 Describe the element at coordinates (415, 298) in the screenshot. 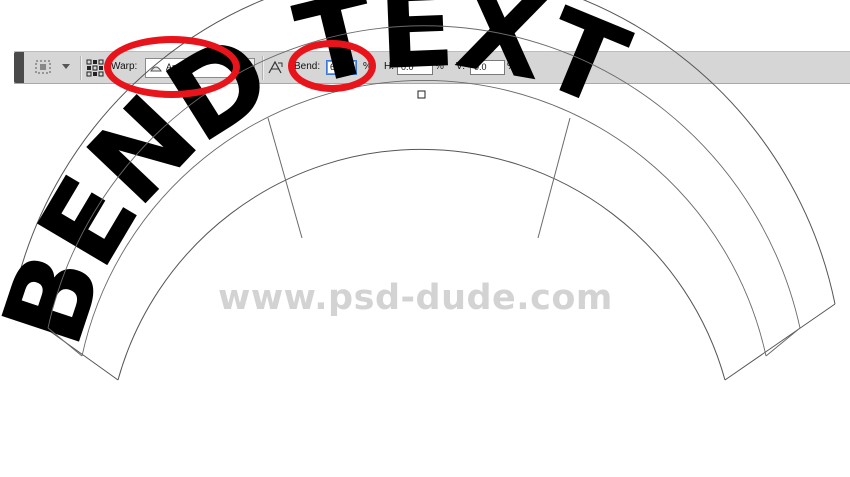

I see `watermark-text: www.psd-dude.com` at that location.